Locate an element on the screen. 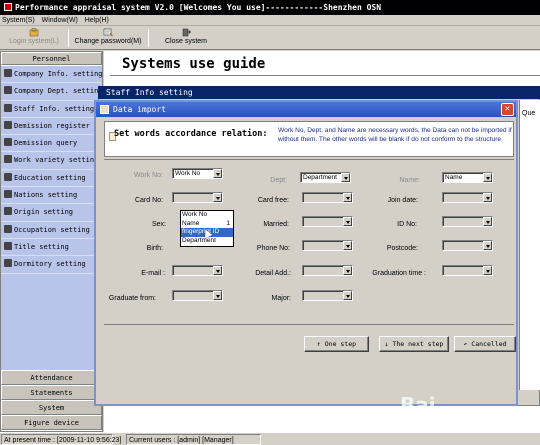 Image resolution: width=540 pixels, height=445 pixels. company-icon is located at coordinates (8, 73).